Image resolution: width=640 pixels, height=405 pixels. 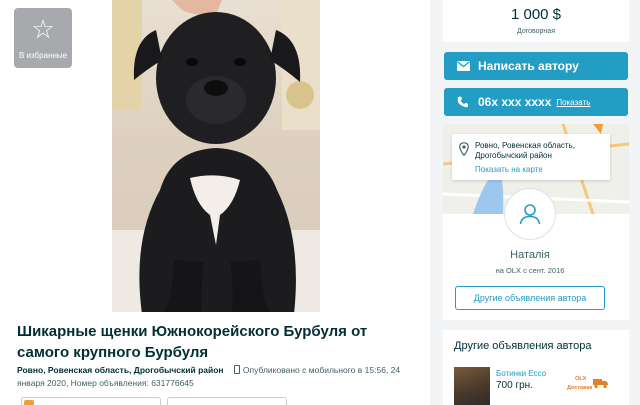 What do you see at coordinates (43, 29) in the screenshot?
I see `star-icon: ☆` at bounding box center [43, 29].